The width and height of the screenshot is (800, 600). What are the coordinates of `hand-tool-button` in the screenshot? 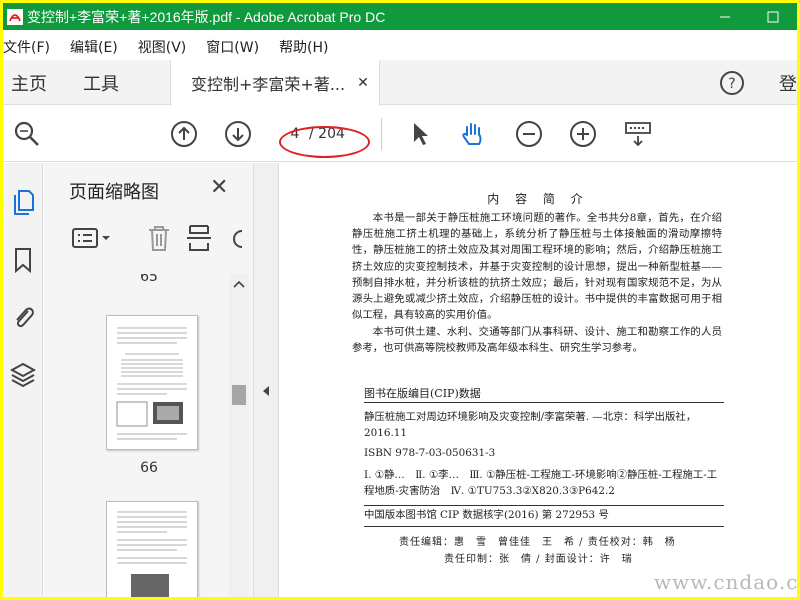 It's located at (473, 134).